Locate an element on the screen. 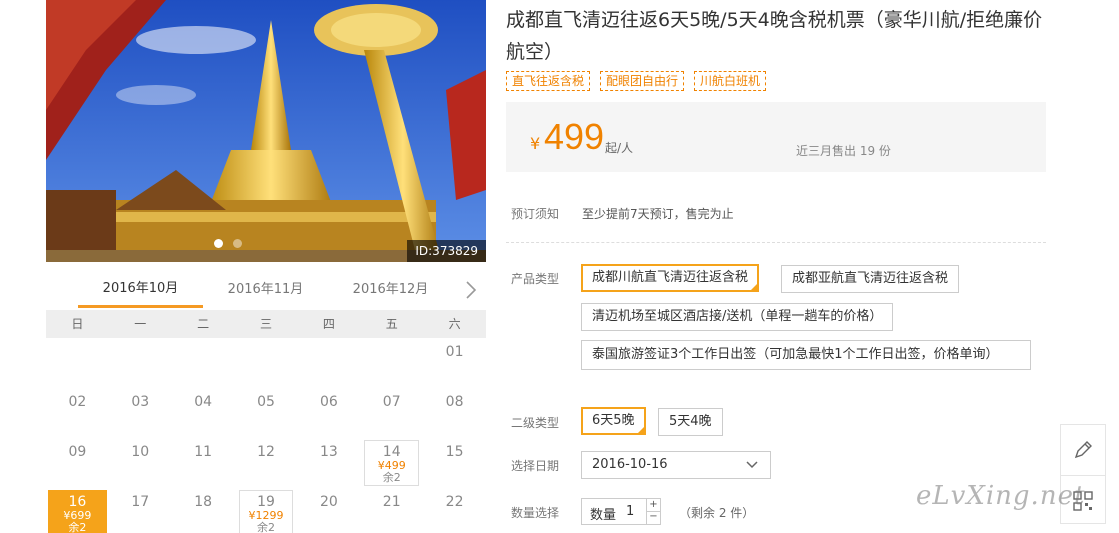 This screenshot has width=1119, height=533. weekday-label: 五 is located at coordinates (391, 324).